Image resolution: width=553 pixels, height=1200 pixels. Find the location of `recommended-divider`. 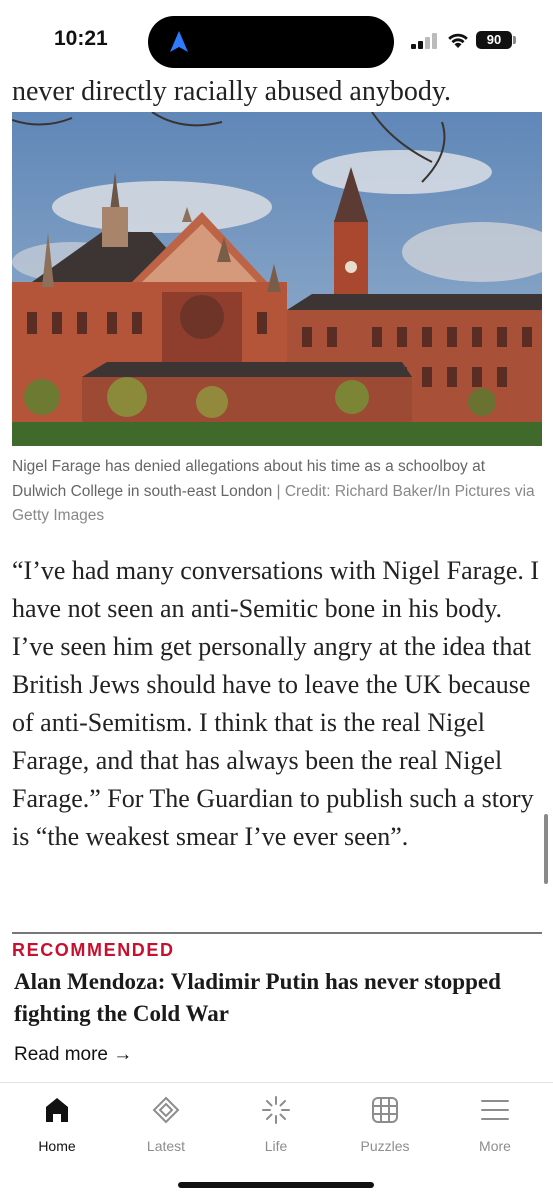

recommended-divider is located at coordinates (277, 933).